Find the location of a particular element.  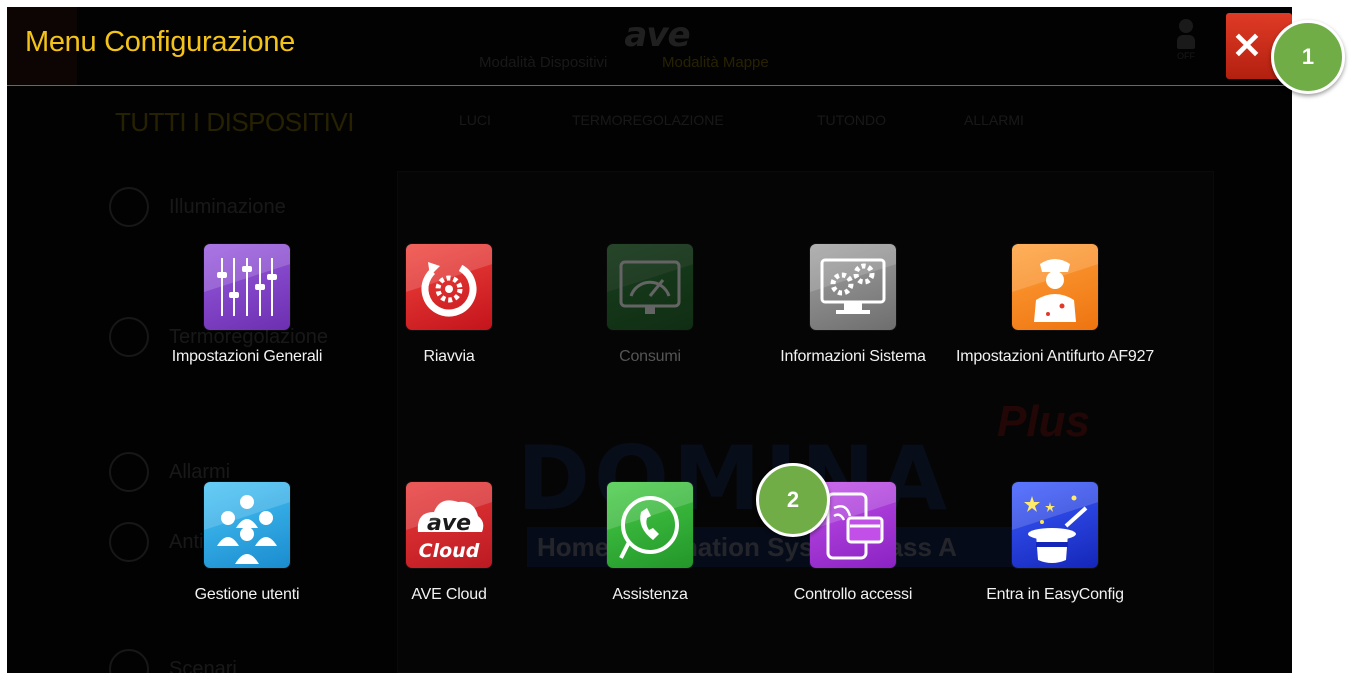

close-icon: ✕ is located at coordinates (1247, 45).